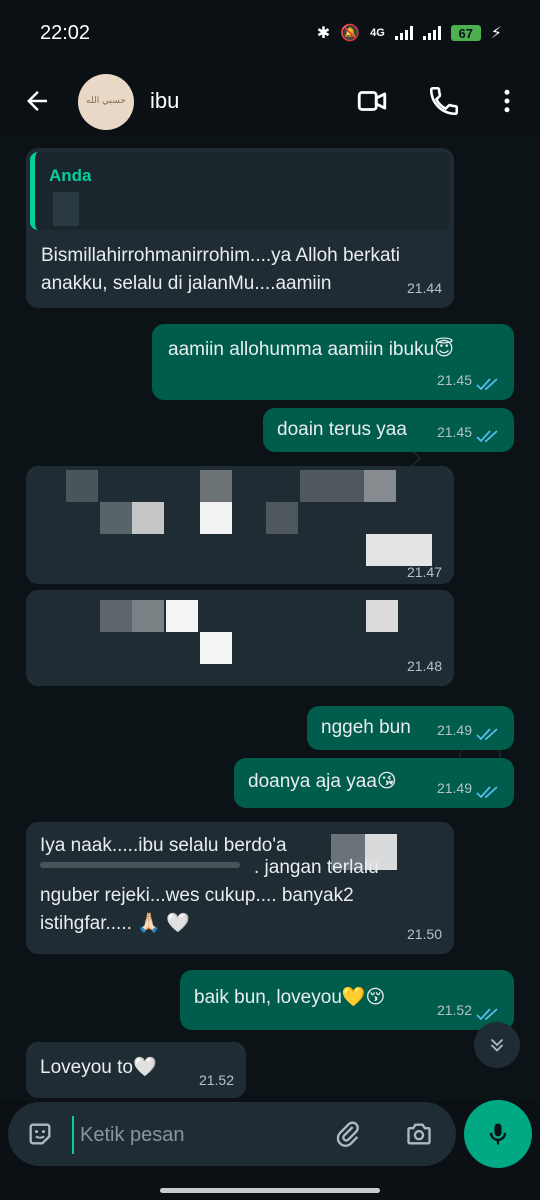 This screenshot has height=1200, width=540. What do you see at coordinates (323, 33) in the screenshot?
I see `bluetooth-icon: ✱` at bounding box center [323, 33].